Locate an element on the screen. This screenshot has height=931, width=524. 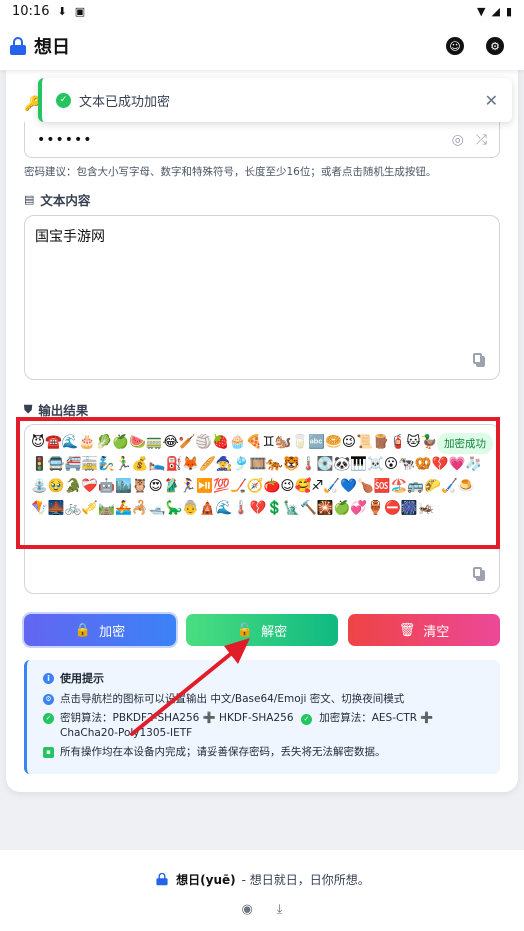
download-icon: ⬇ is located at coordinates (62, 11).